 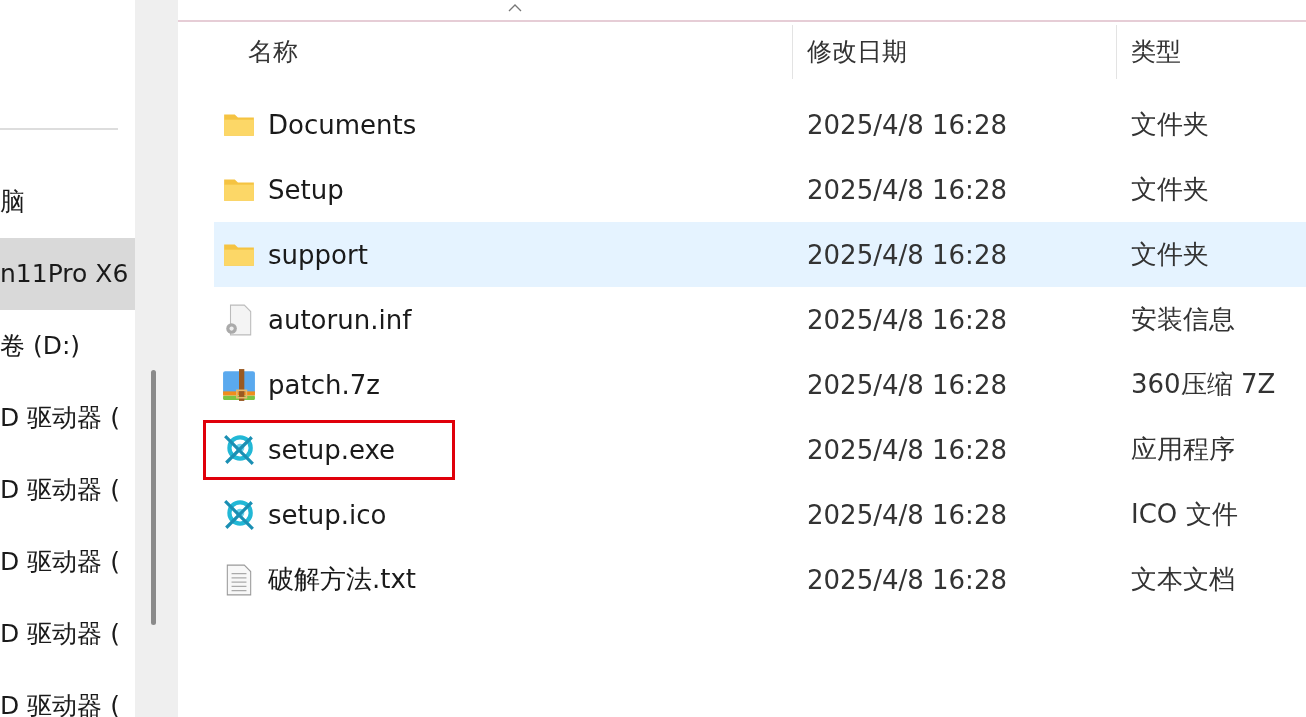 I want to click on sort-icon, so click(x=515, y=8).